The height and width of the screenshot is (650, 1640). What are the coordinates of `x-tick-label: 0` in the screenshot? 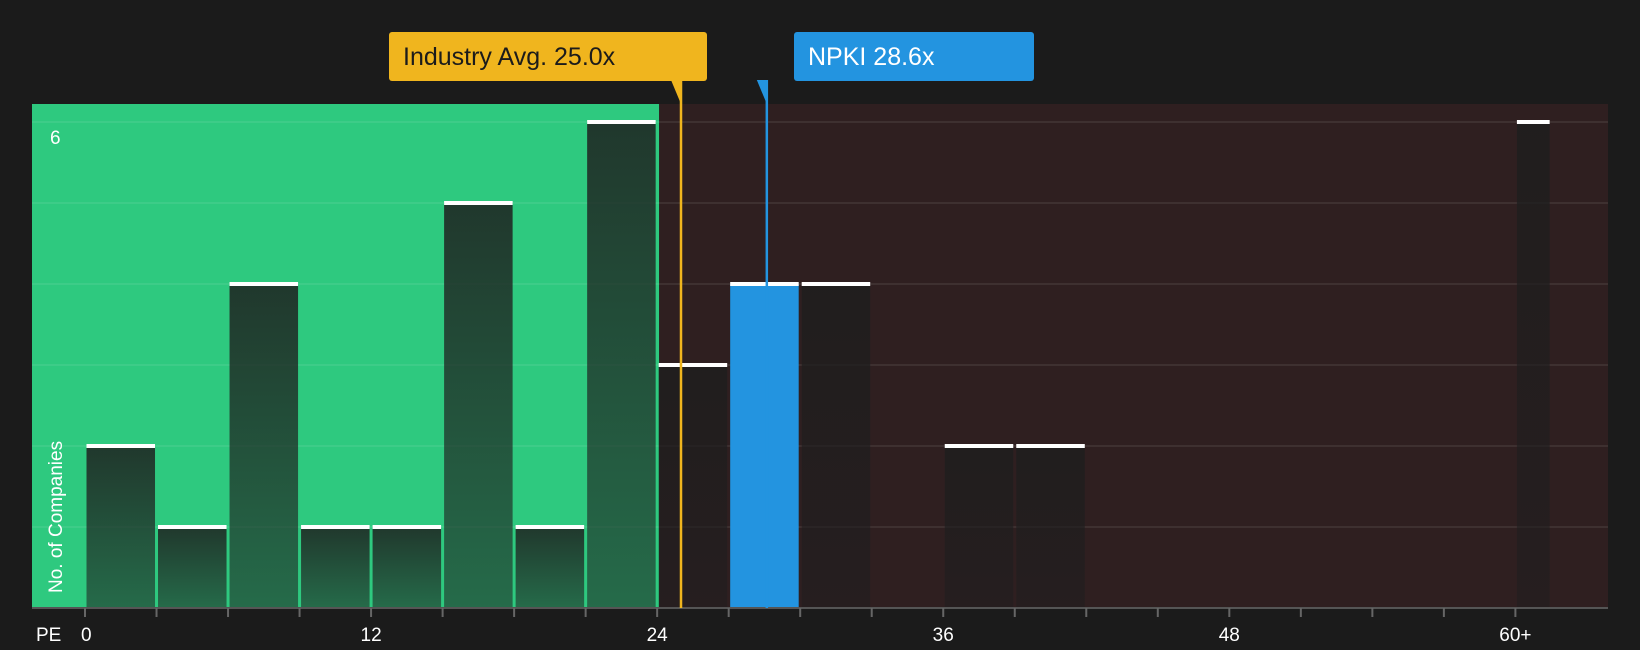 It's located at (86, 635).